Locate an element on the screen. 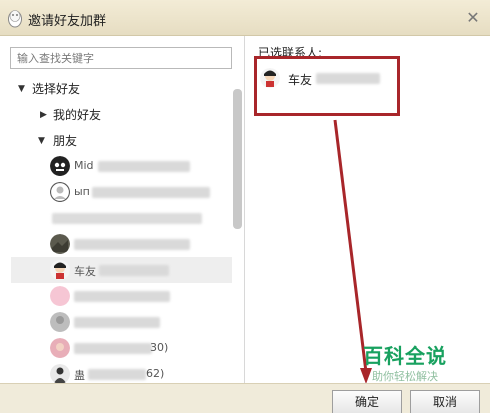 The image size is (490, 413). selected-contact-item: 车友 is located at coordinates (321, 78).